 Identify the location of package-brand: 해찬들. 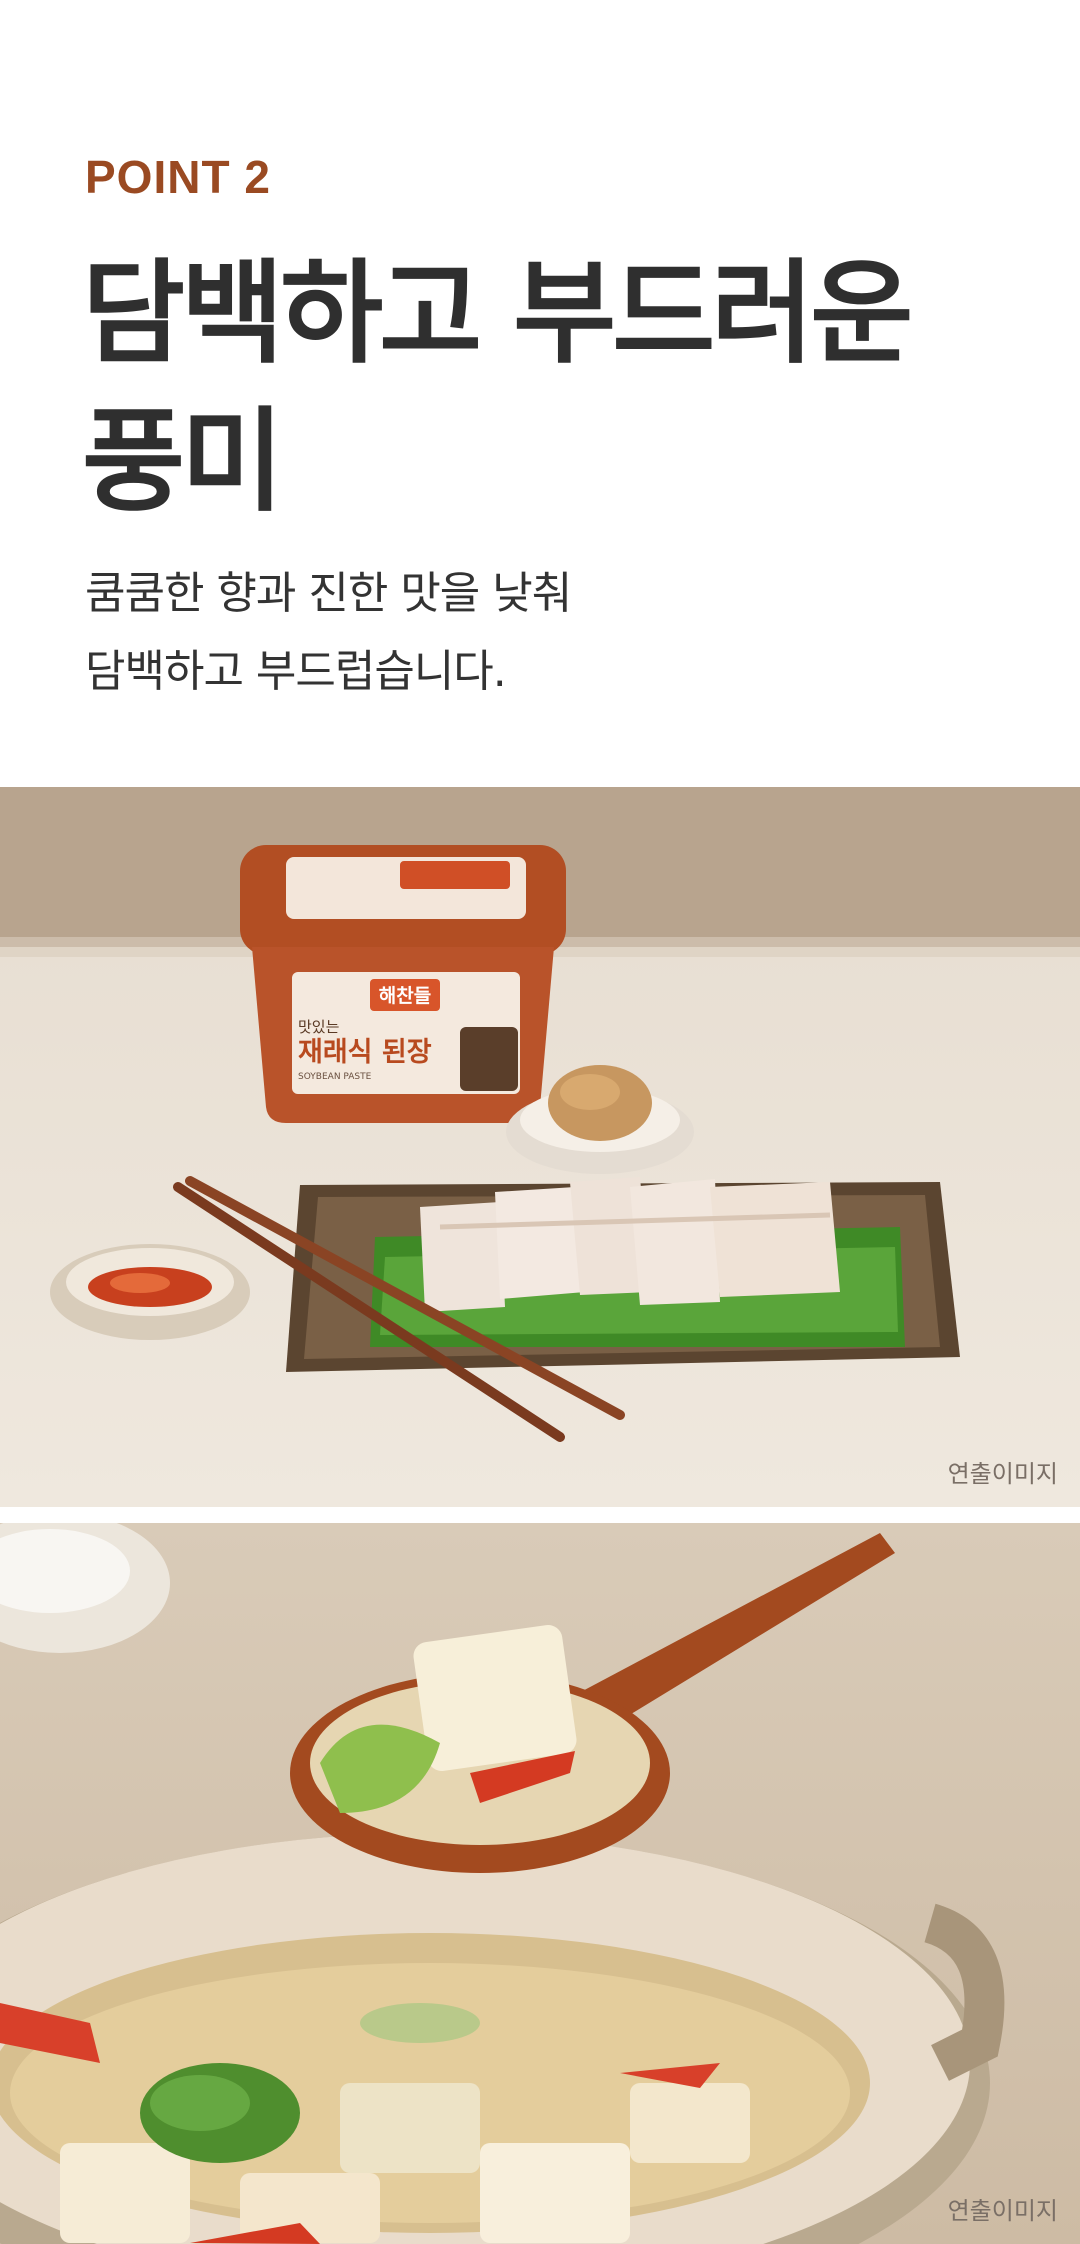
(405, 996).